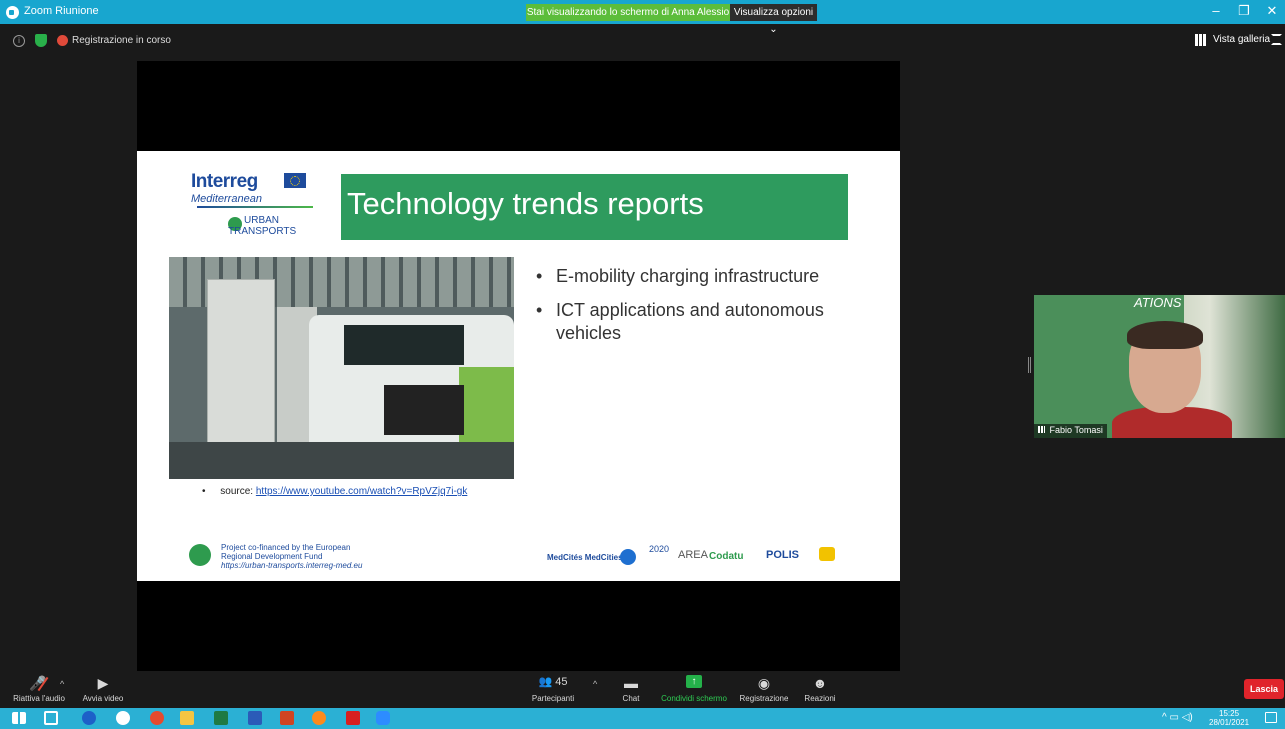  Describe the element at coordinates (39, 689) in the screenshot. I see `unmute-button: 🎤 Riattiva l'audio` at that location.